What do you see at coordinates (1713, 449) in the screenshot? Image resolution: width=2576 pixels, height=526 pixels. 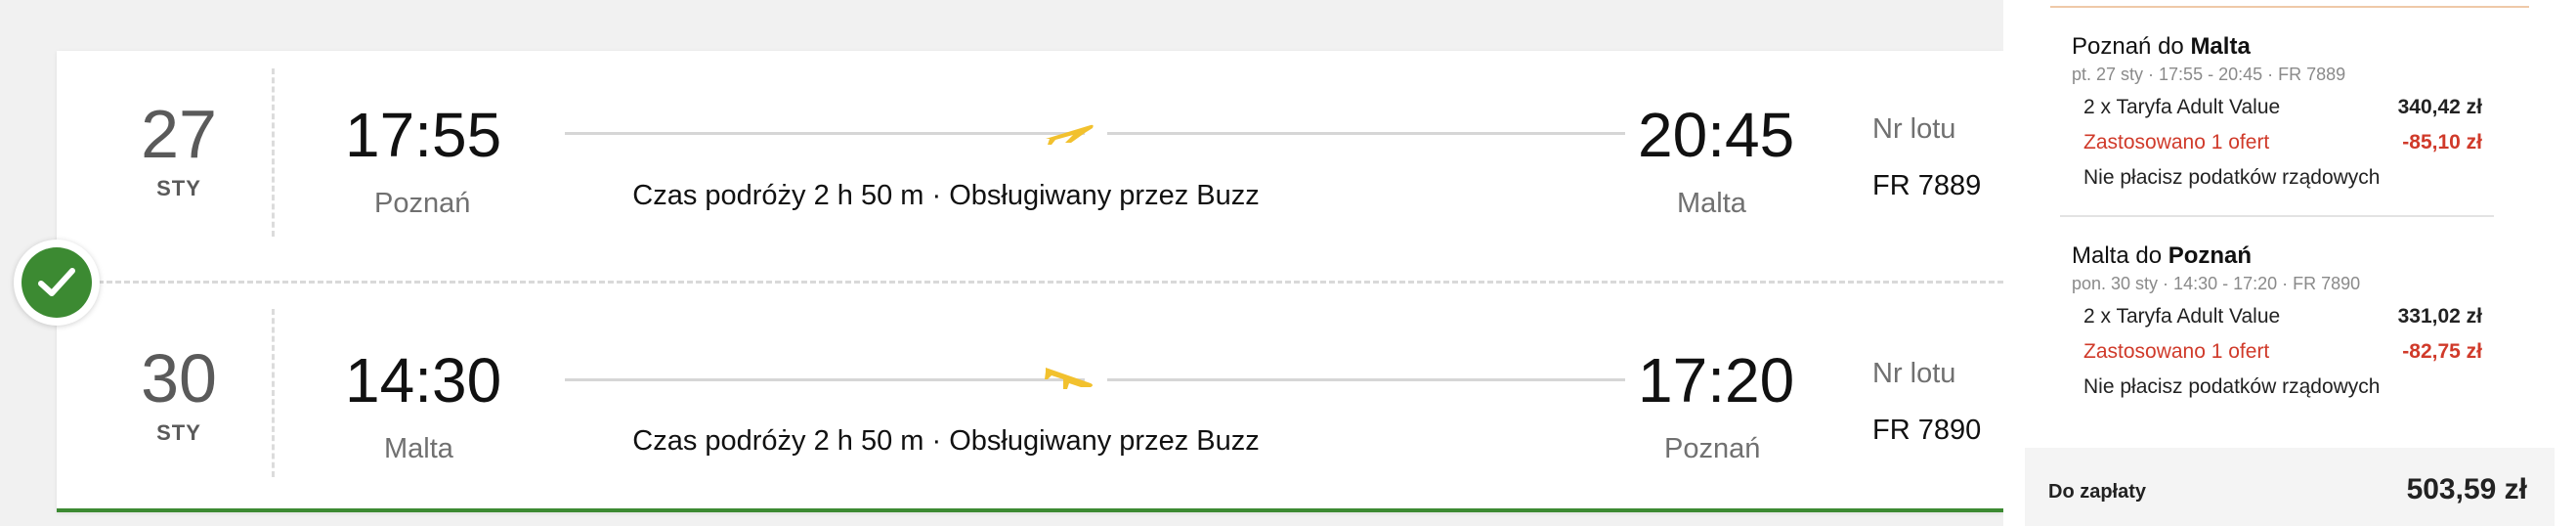 I see `arrival-city: Poznań` at bounding box center [1713, 449].